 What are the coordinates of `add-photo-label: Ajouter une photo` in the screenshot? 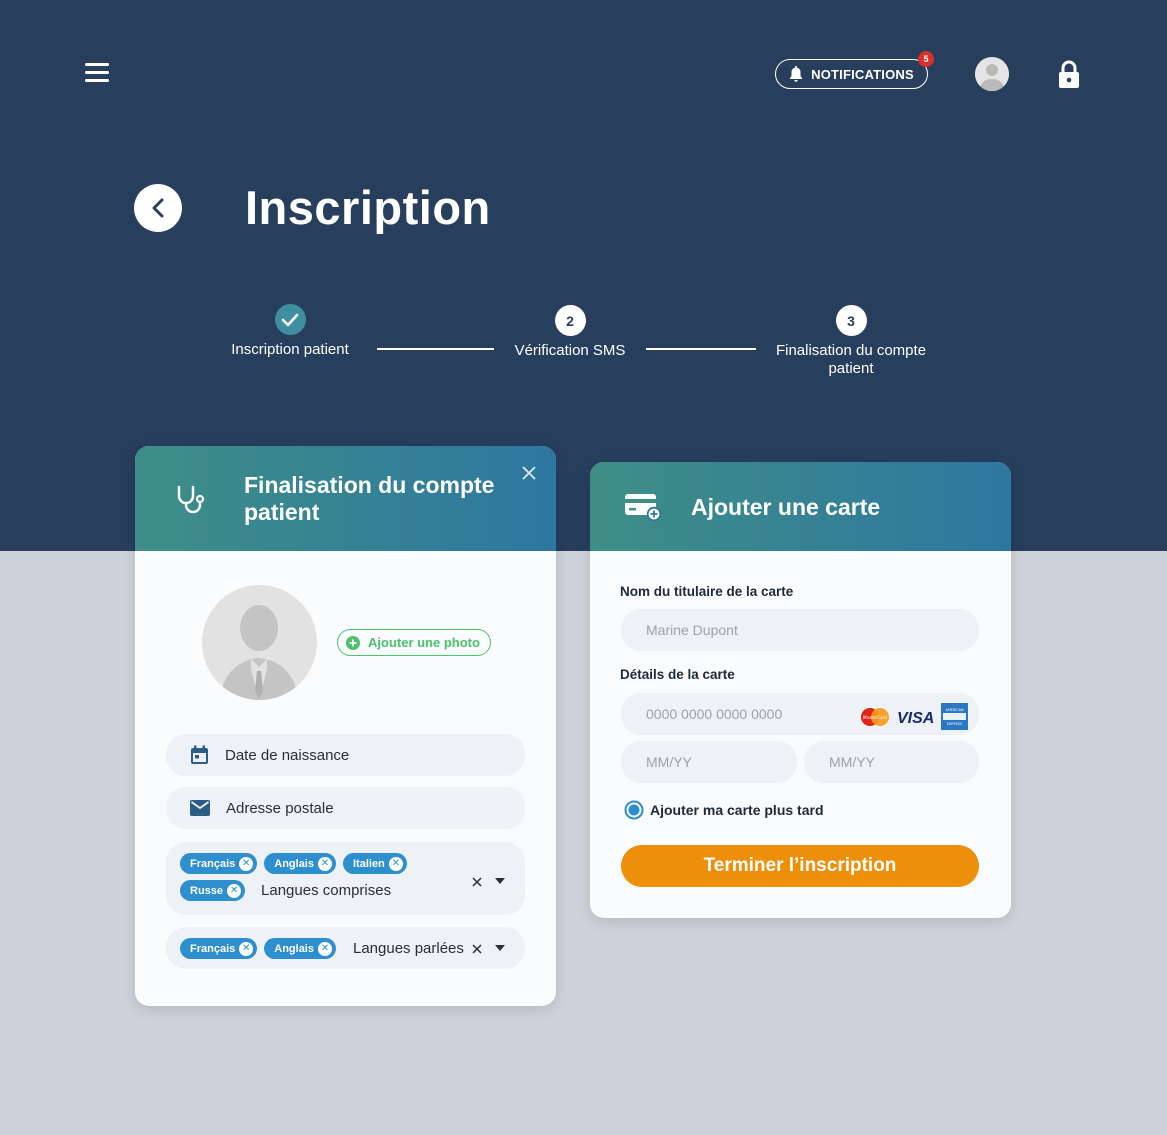 It's located at (424, 642).